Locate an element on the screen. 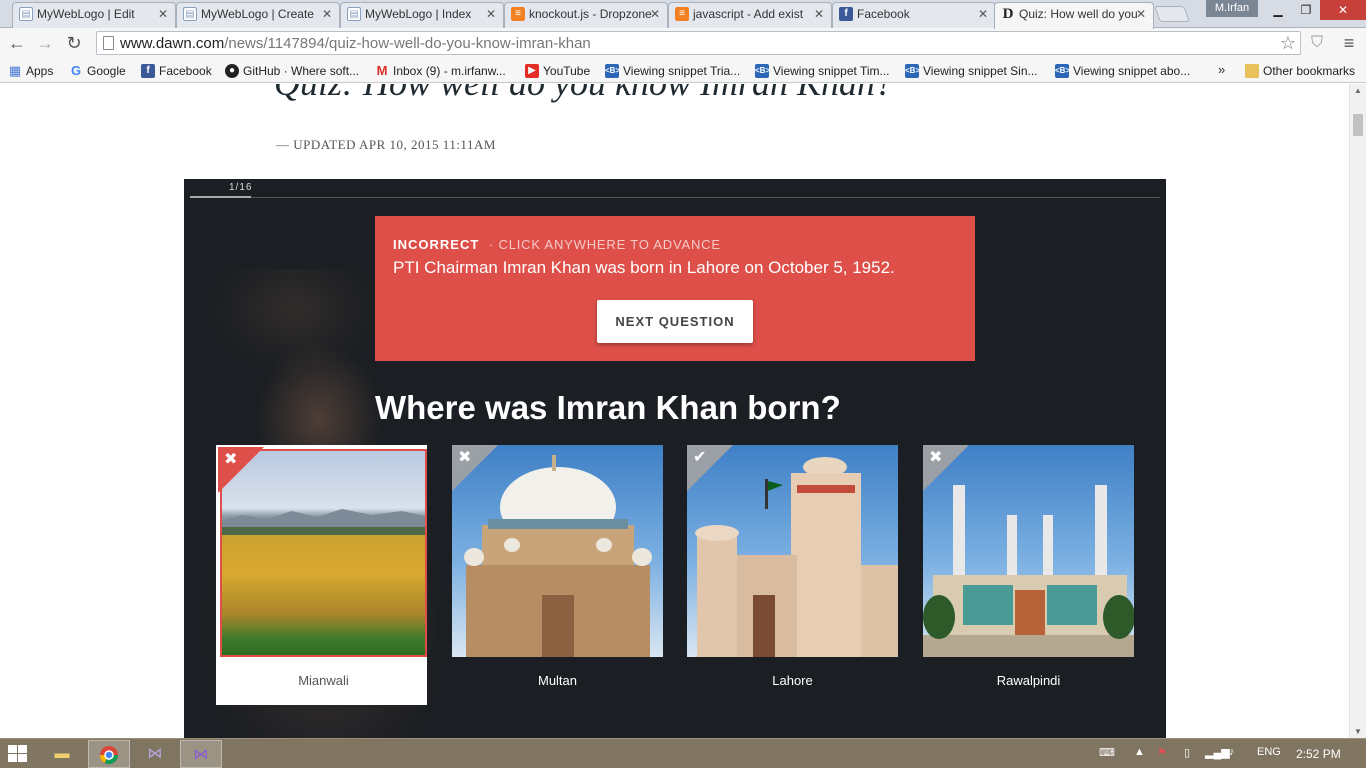  option-label: Mianwali is located at coordinates (323, 680).